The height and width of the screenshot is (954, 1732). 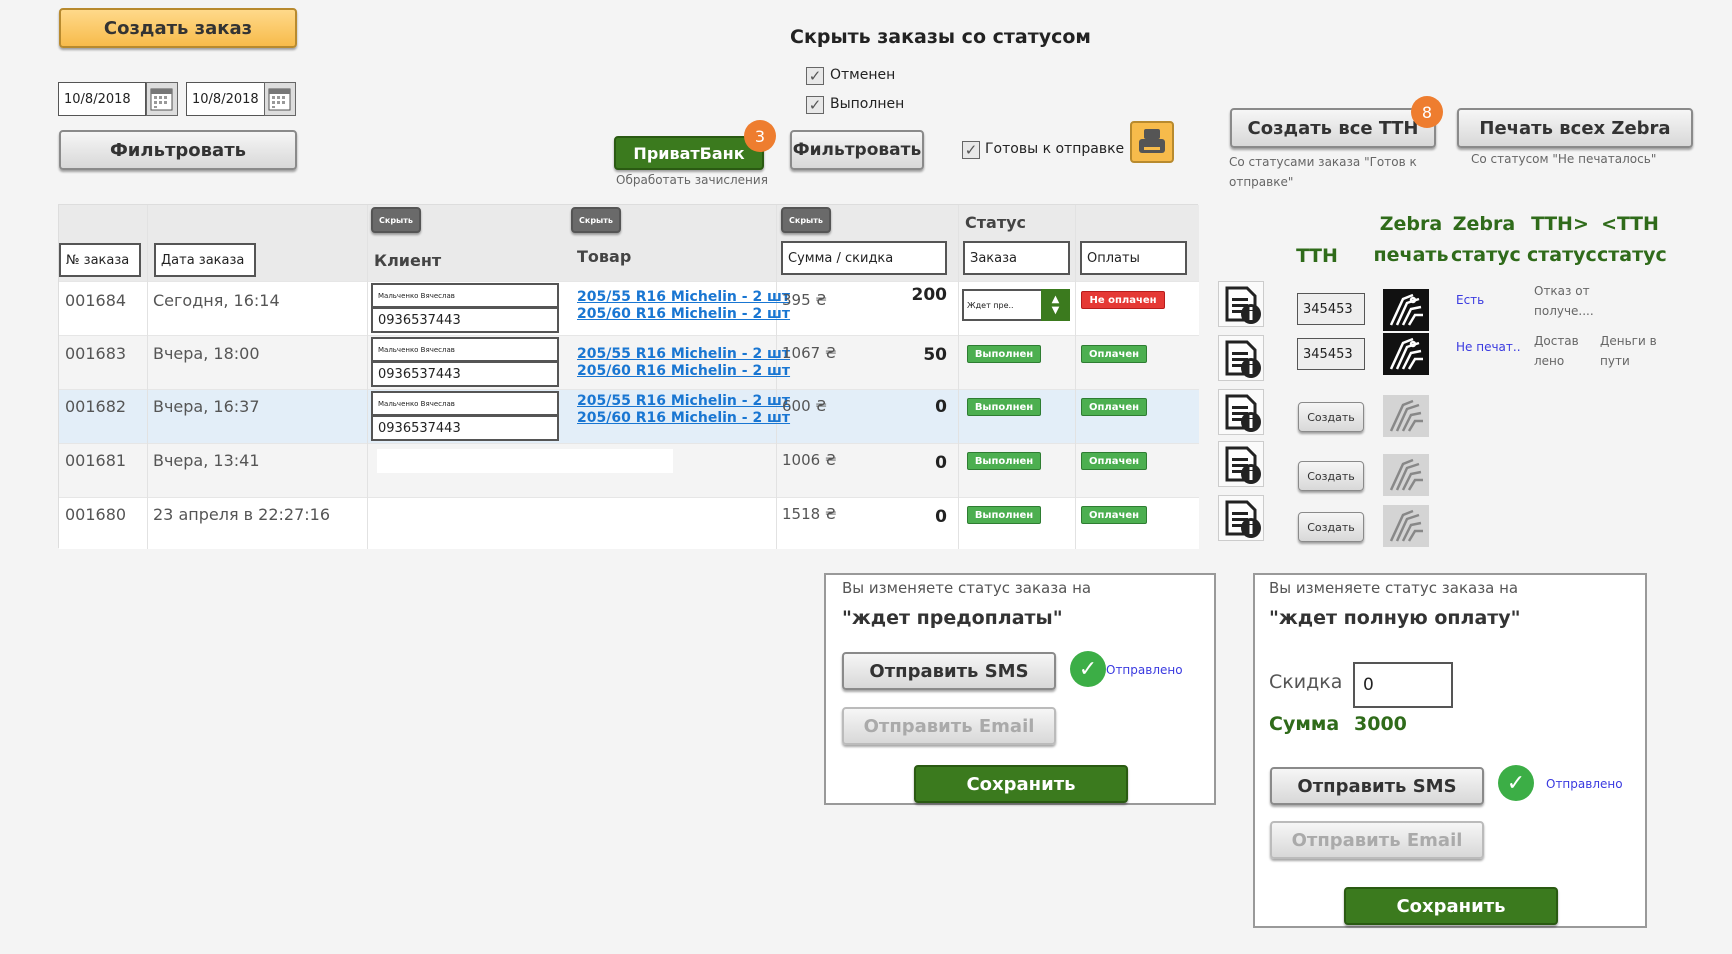 I want to click on sum-value: 3000, so click(x=1380, y=724).